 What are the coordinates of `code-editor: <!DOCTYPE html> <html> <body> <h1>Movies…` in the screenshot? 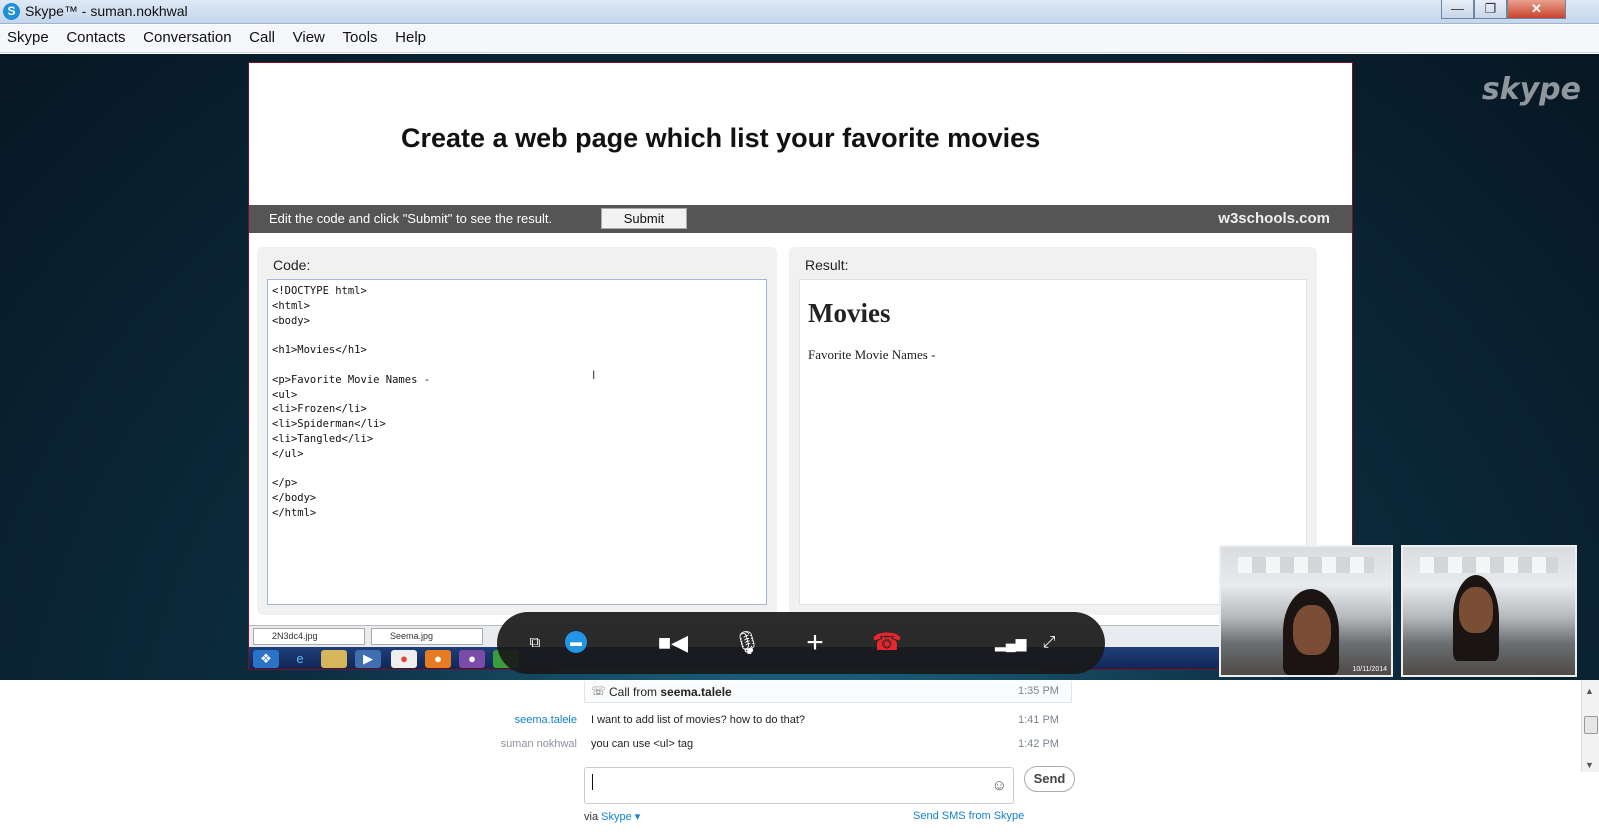 It's located at (517, 442).